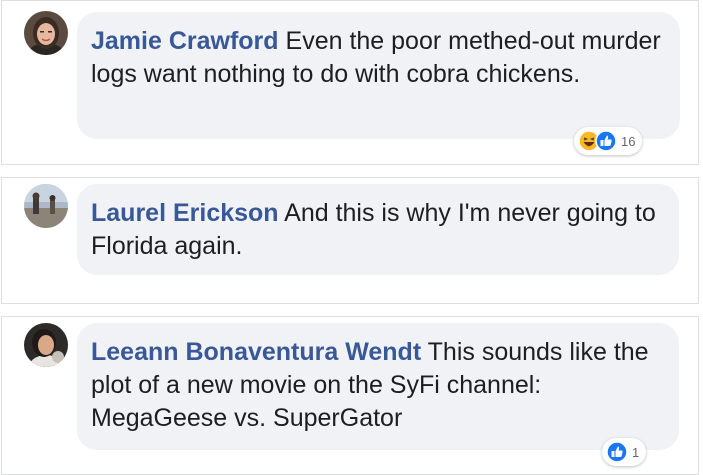 The width and height of the screenshot is (703, 475). What do you see at coordinates (185, 213) in the screenshot?
I see `comment-author: Laurel Erickson` at bounding box center [185, 213].